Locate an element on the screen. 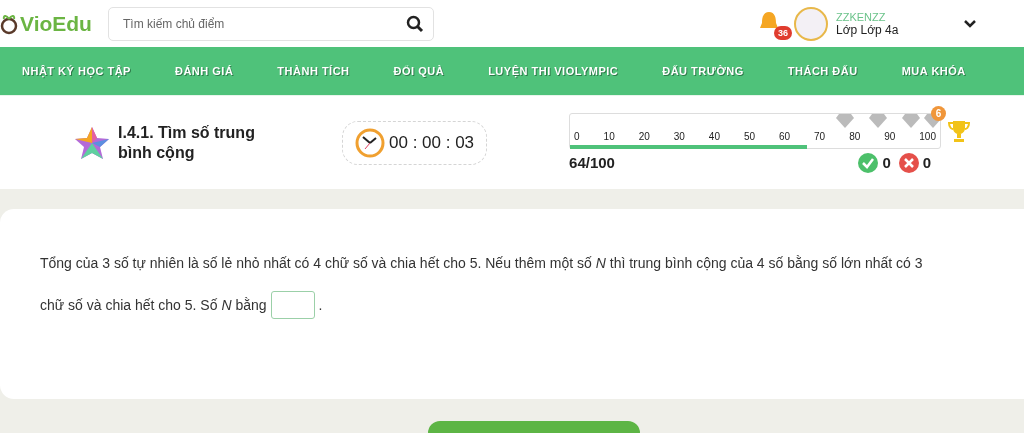 This screenshot has width=1024, height=433. question-text: chữ số và chia hết cho 5. Số N bằng is located at coordinates (153, 305).